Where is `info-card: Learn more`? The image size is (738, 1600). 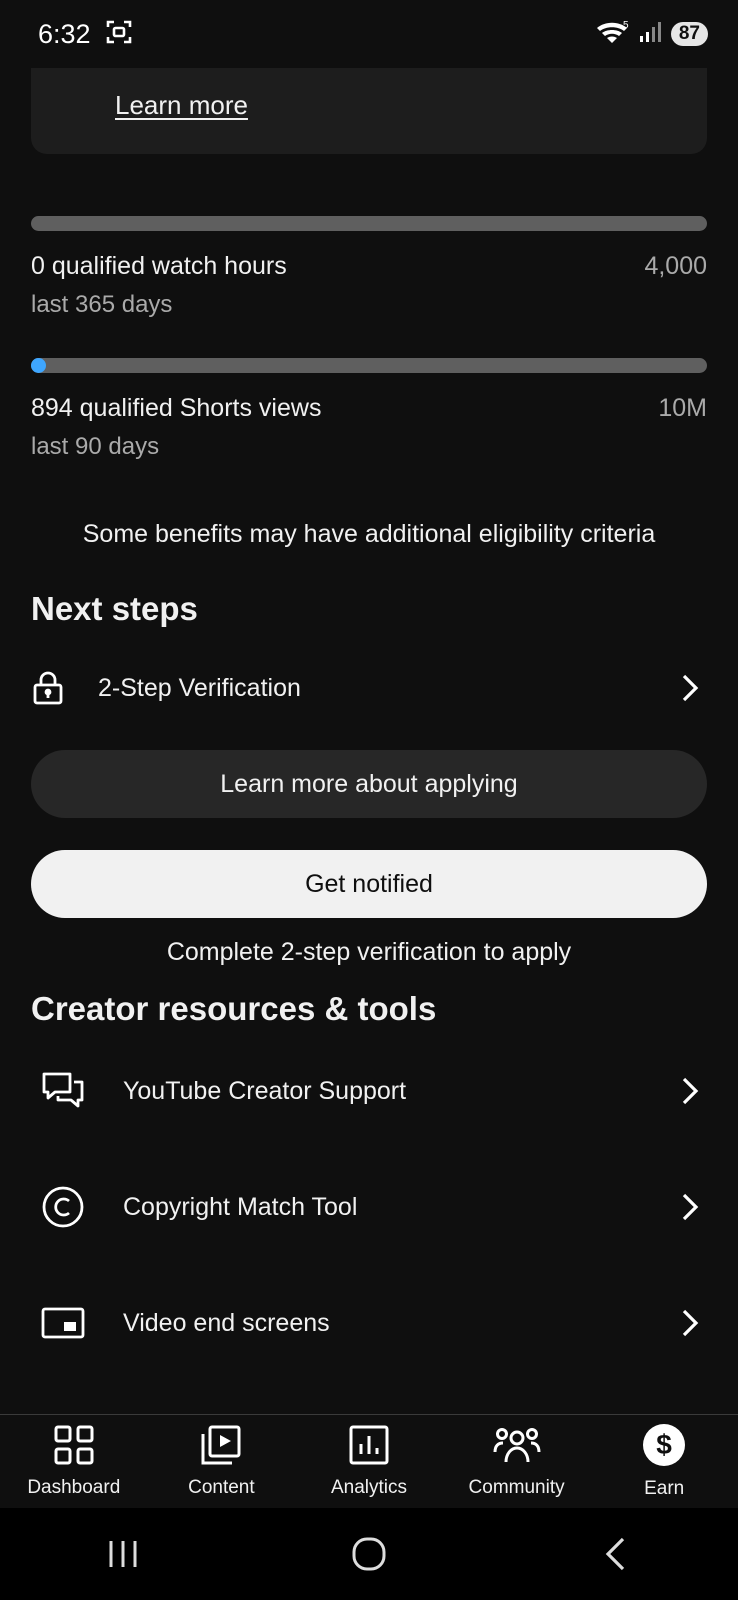
info-card: Learn more is located at coordinates (369, 111).